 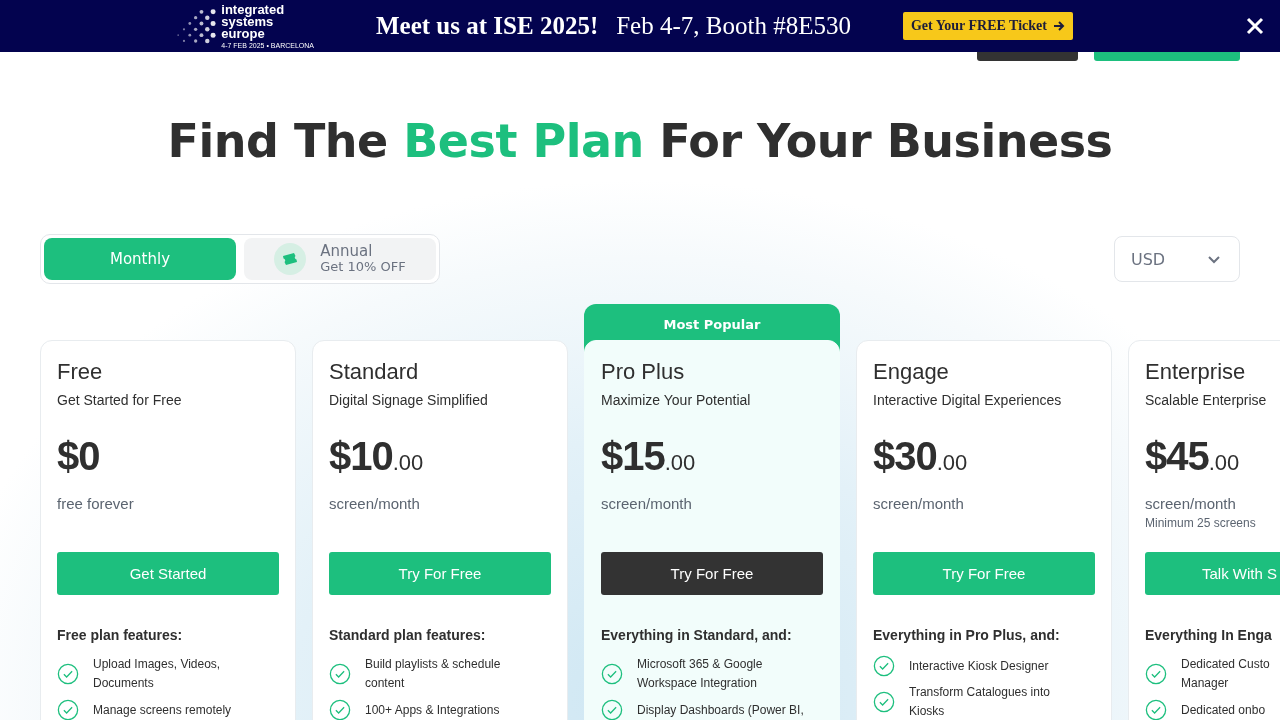 I want to click on feature-text: Upload Images, Videos, Documents, so click(x=157, y=674).